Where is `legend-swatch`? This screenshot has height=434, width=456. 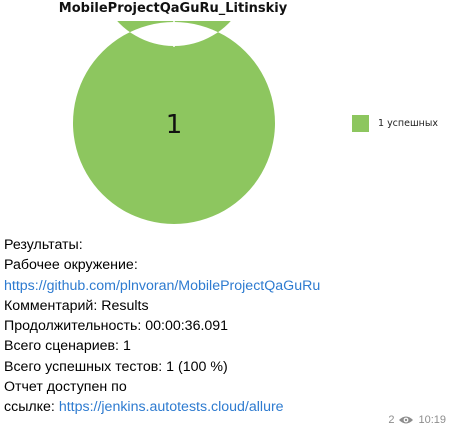 legend-swatch is located at coordinates (360, 123).